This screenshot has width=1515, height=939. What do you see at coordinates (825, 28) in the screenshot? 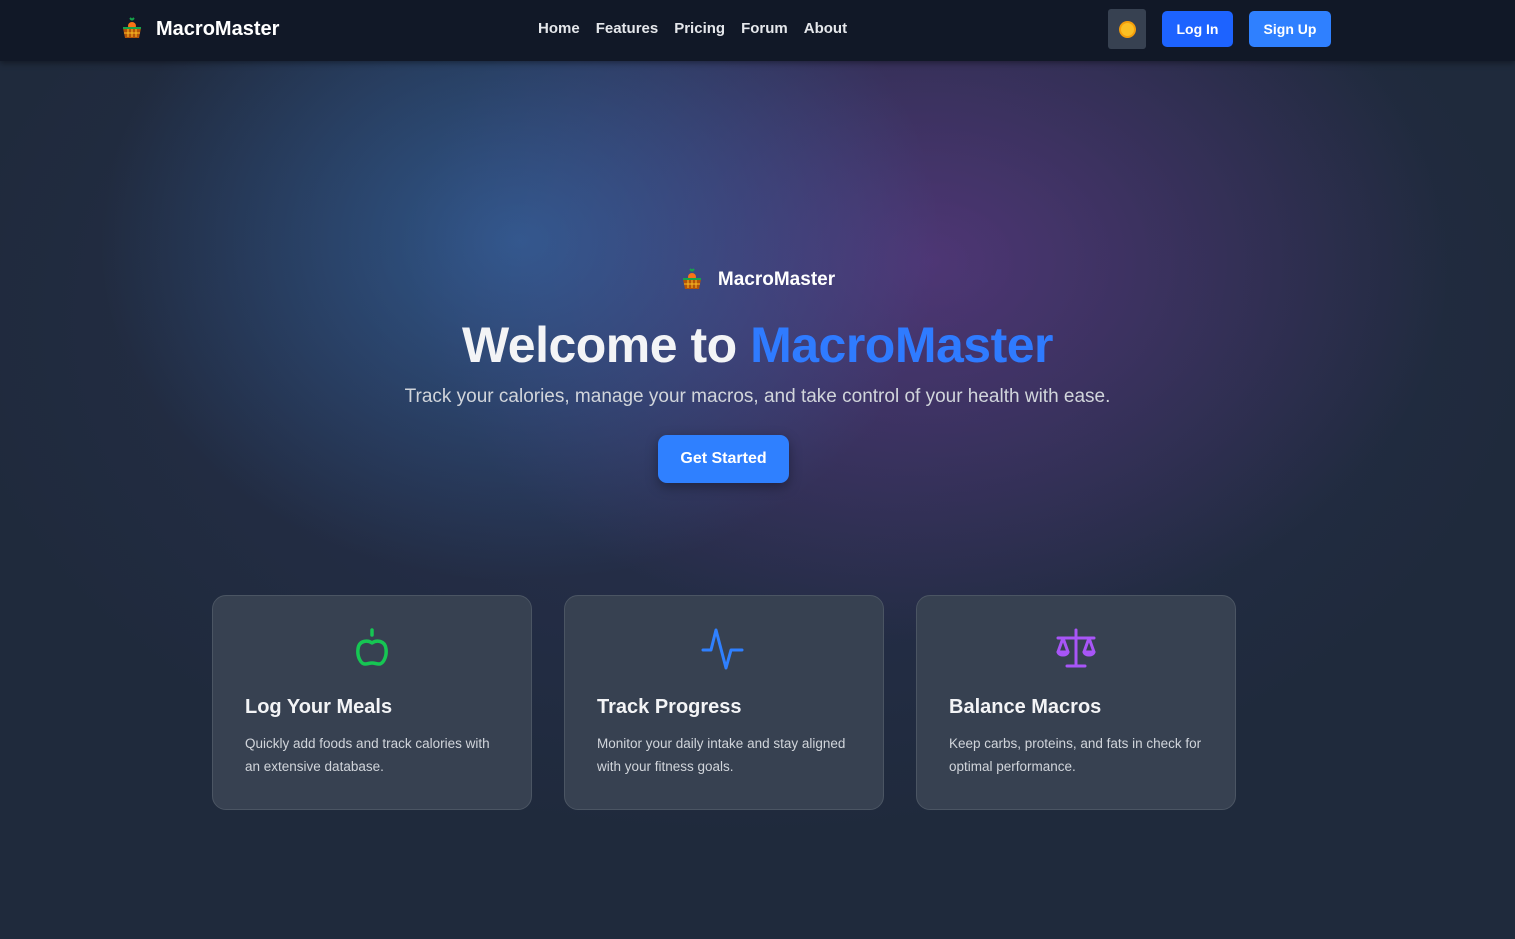
I see `nav-about: About` at bounding box center [825, 28].